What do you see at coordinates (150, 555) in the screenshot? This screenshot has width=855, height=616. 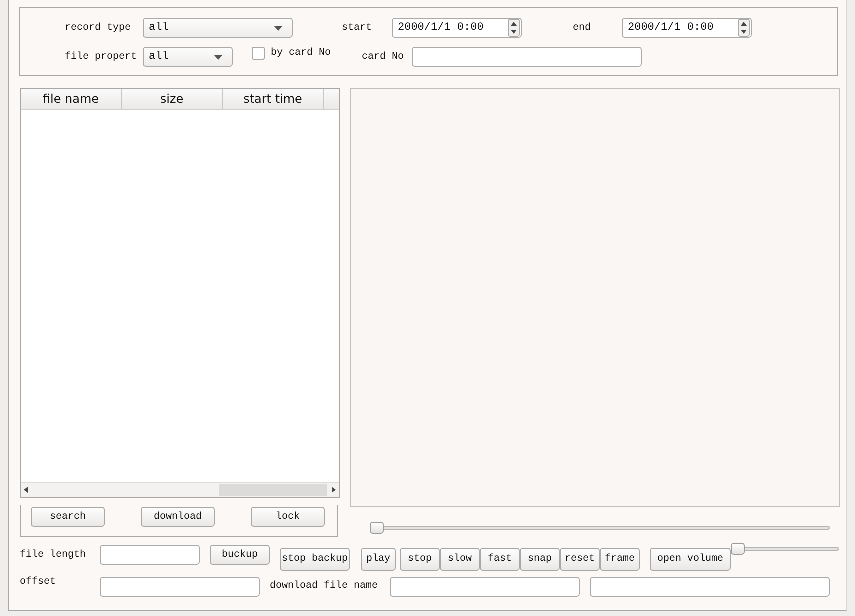 I see `file-length-field` at bounding box center [150, 555].